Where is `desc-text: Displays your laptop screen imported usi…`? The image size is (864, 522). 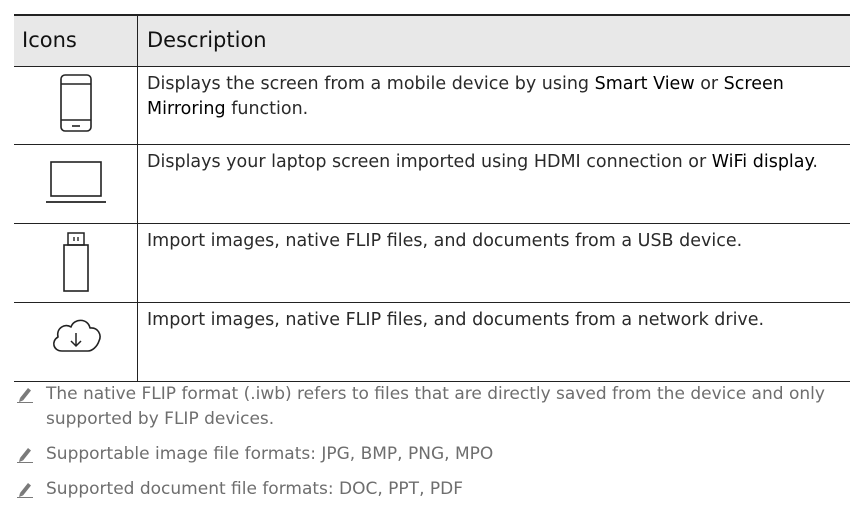 desc-text: Displays your laptop screen imported usi… is located at coordinates (429, 162).